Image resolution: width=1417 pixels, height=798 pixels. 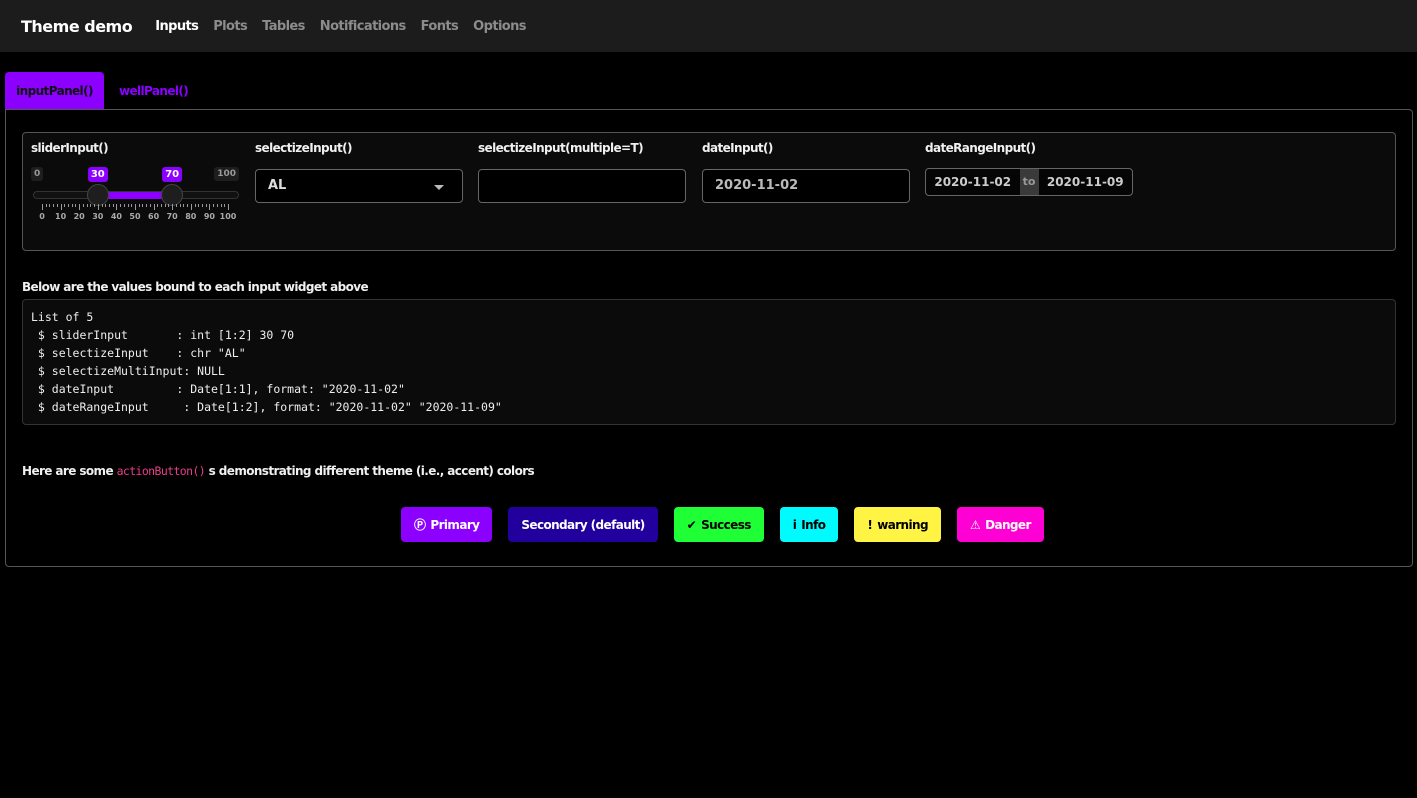 I want to click on nav-item-plots: Plots, so click(x=230, y=26).